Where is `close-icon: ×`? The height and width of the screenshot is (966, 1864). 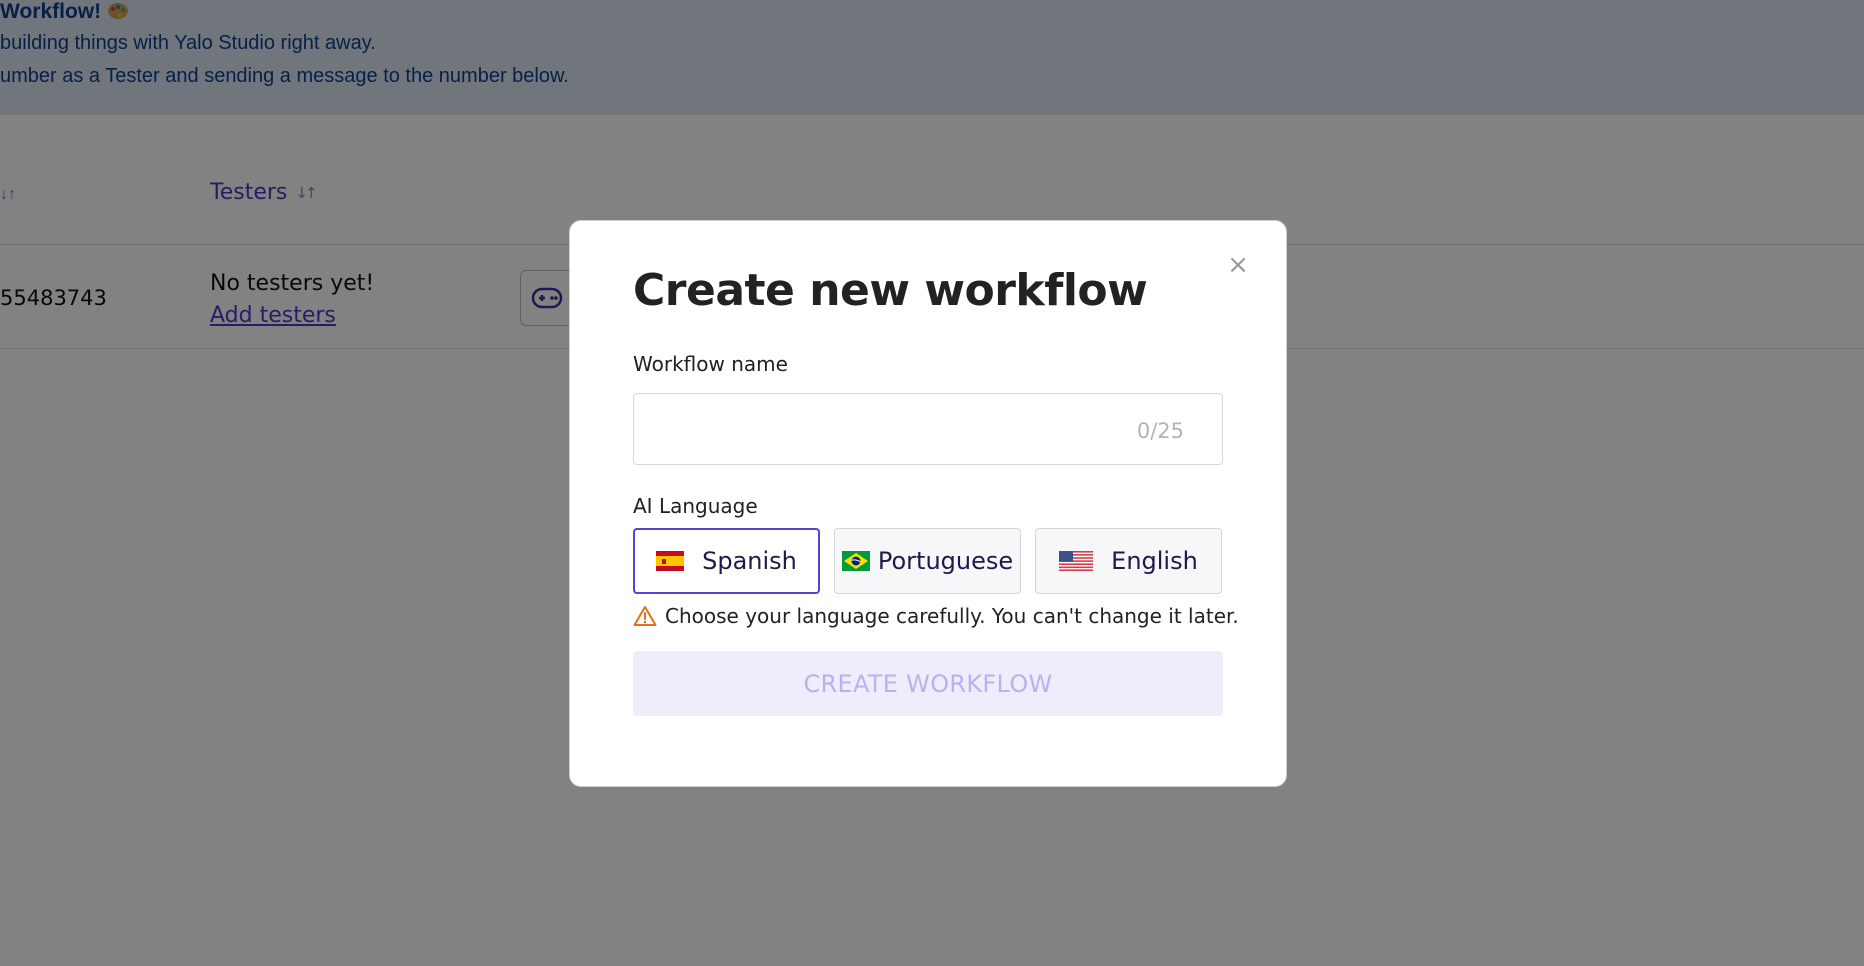 close-icon: × is located at coordinates (1238, 265).